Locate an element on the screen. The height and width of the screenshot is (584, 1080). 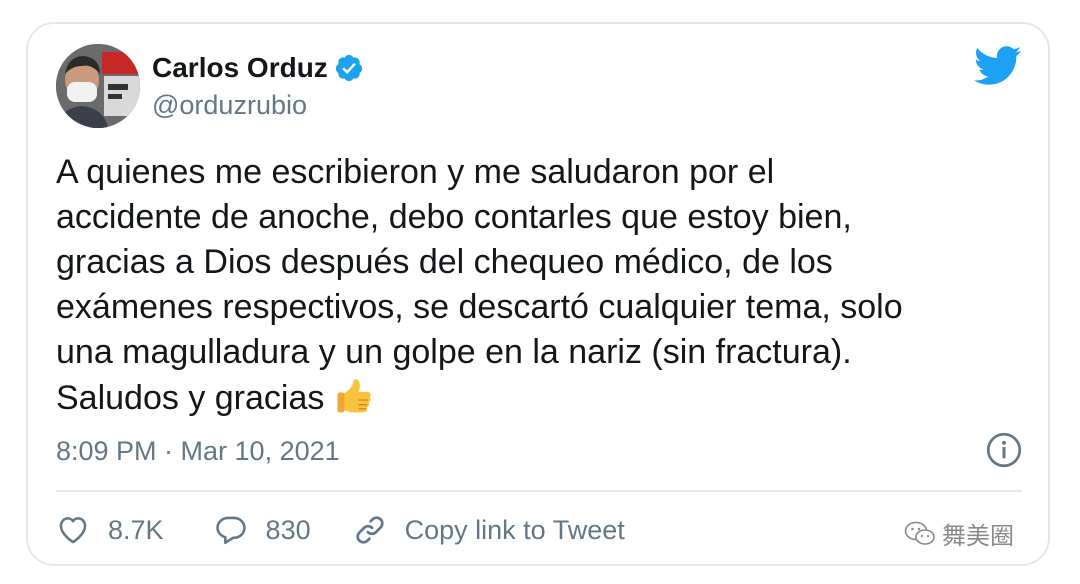
like-button: 8.7K is located at coordinates (110, 530).